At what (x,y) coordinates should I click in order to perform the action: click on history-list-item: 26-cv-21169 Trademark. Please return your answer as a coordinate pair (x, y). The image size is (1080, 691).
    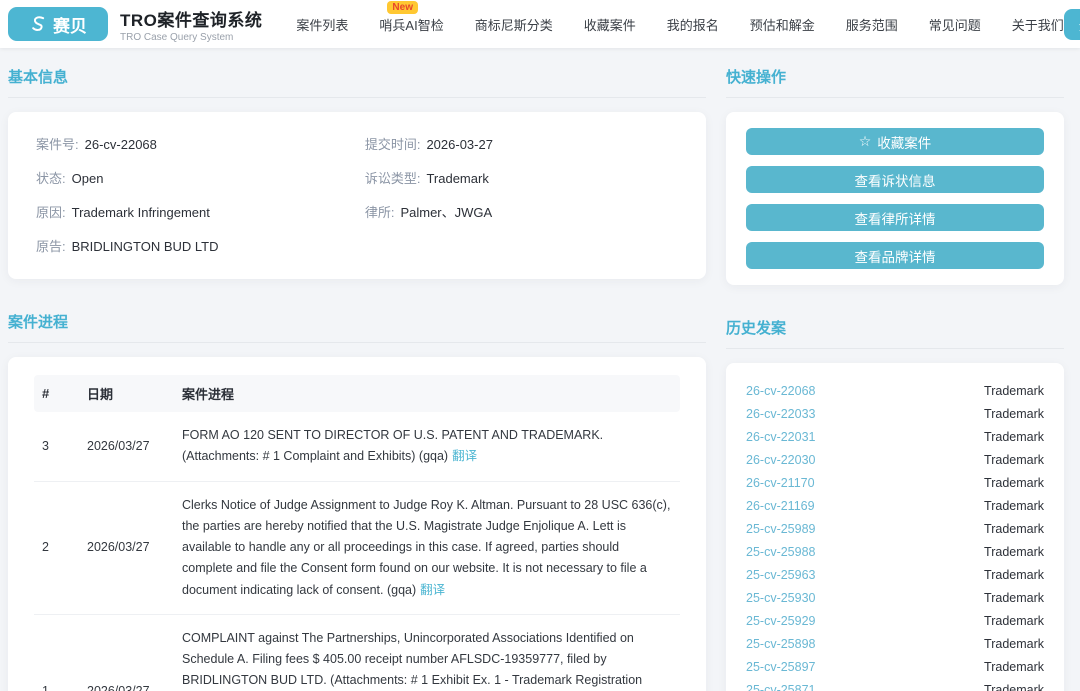
    Looking at the image, I should click on (895, 505).